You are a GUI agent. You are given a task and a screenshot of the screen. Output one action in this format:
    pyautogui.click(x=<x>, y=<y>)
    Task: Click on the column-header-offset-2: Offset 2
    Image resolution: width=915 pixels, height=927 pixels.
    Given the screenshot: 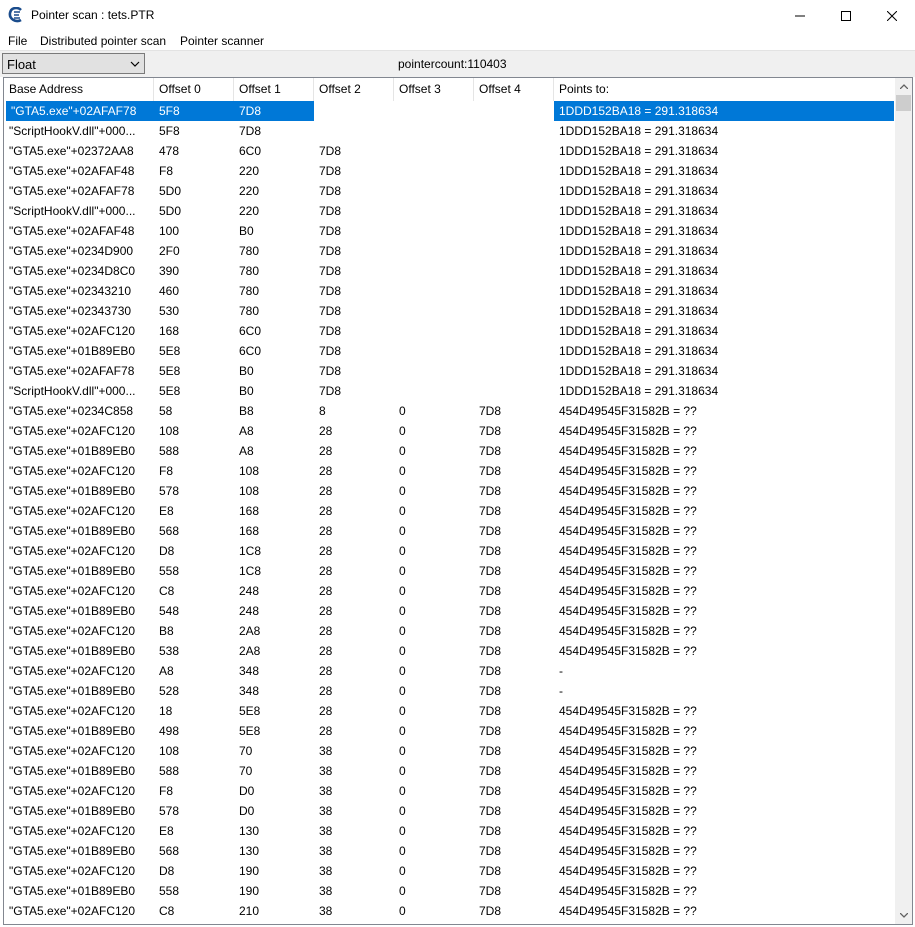 What is the action you would take?
    pyautogui.click(x=354, y=89)
    